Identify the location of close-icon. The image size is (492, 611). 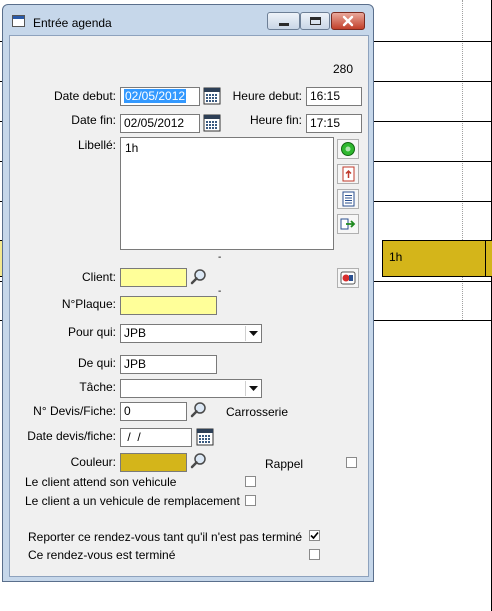
(348, 21).